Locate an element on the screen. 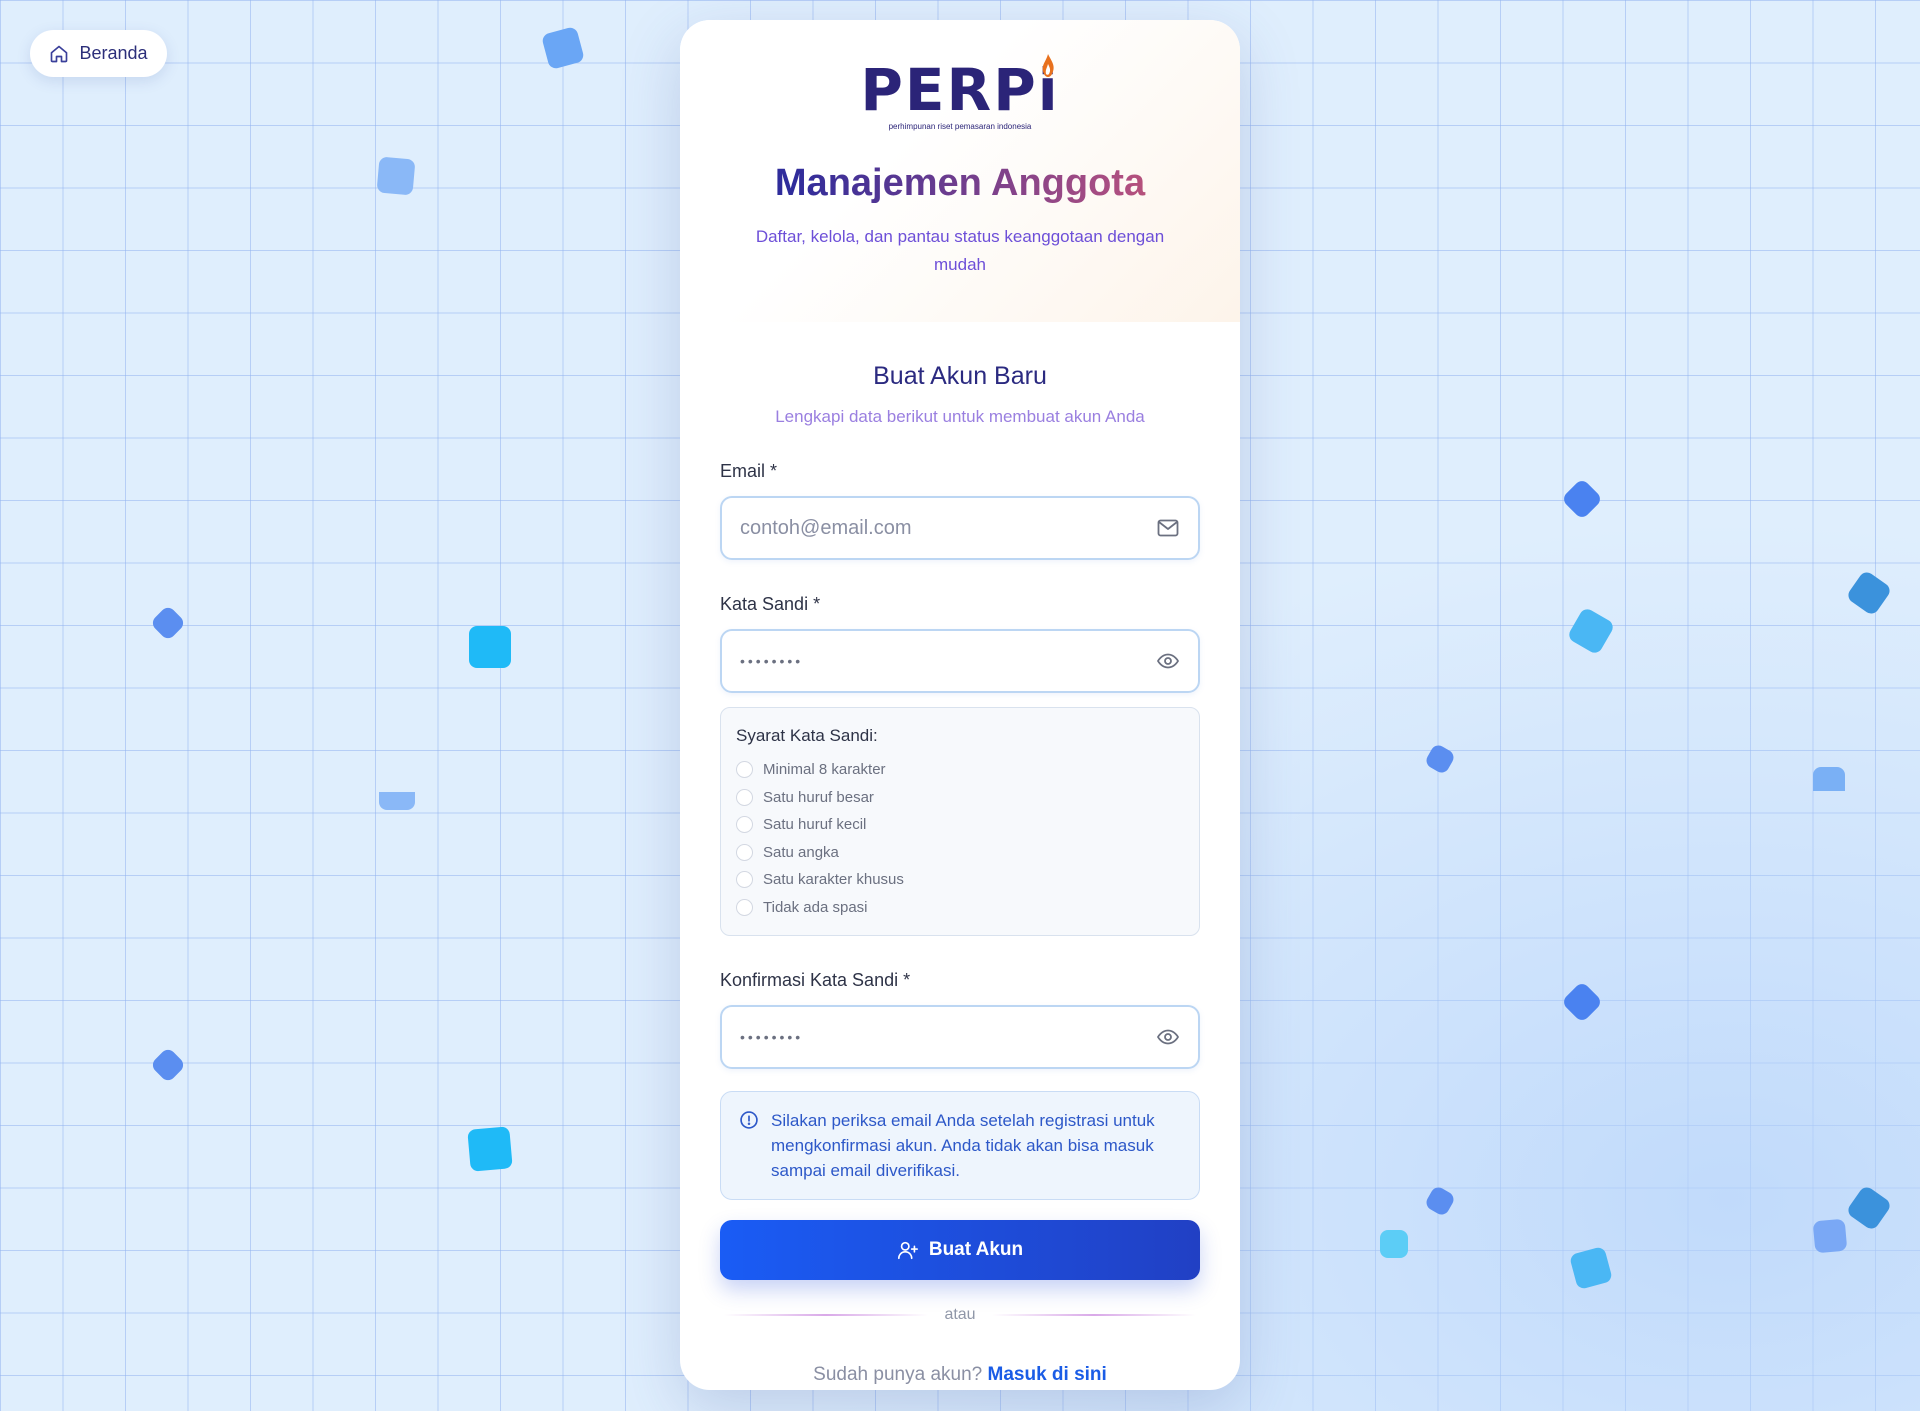 The height and width of the screenshot is (1411, 1920). password-label: Kata Sandi * is located at coordinates (770, 604).